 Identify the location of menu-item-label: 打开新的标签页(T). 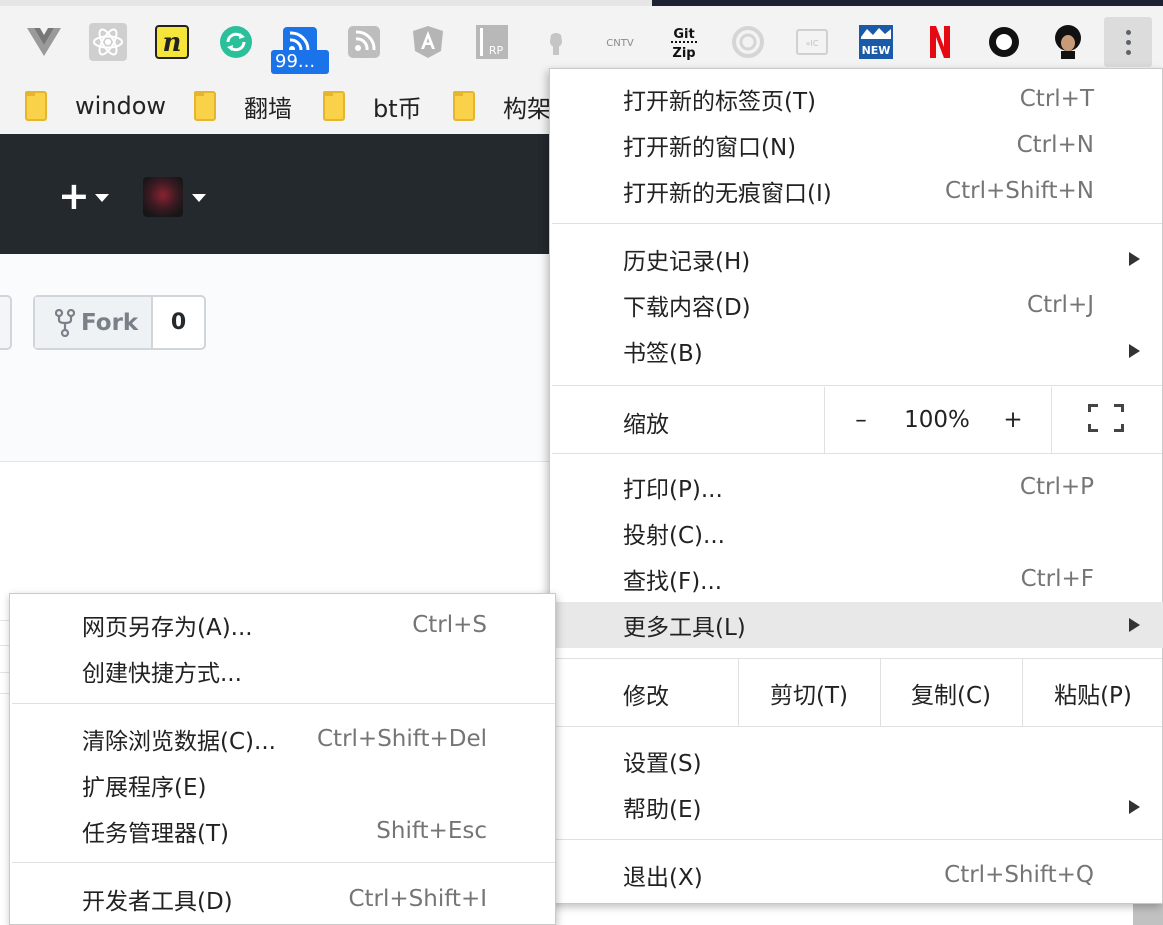
(719, 102).